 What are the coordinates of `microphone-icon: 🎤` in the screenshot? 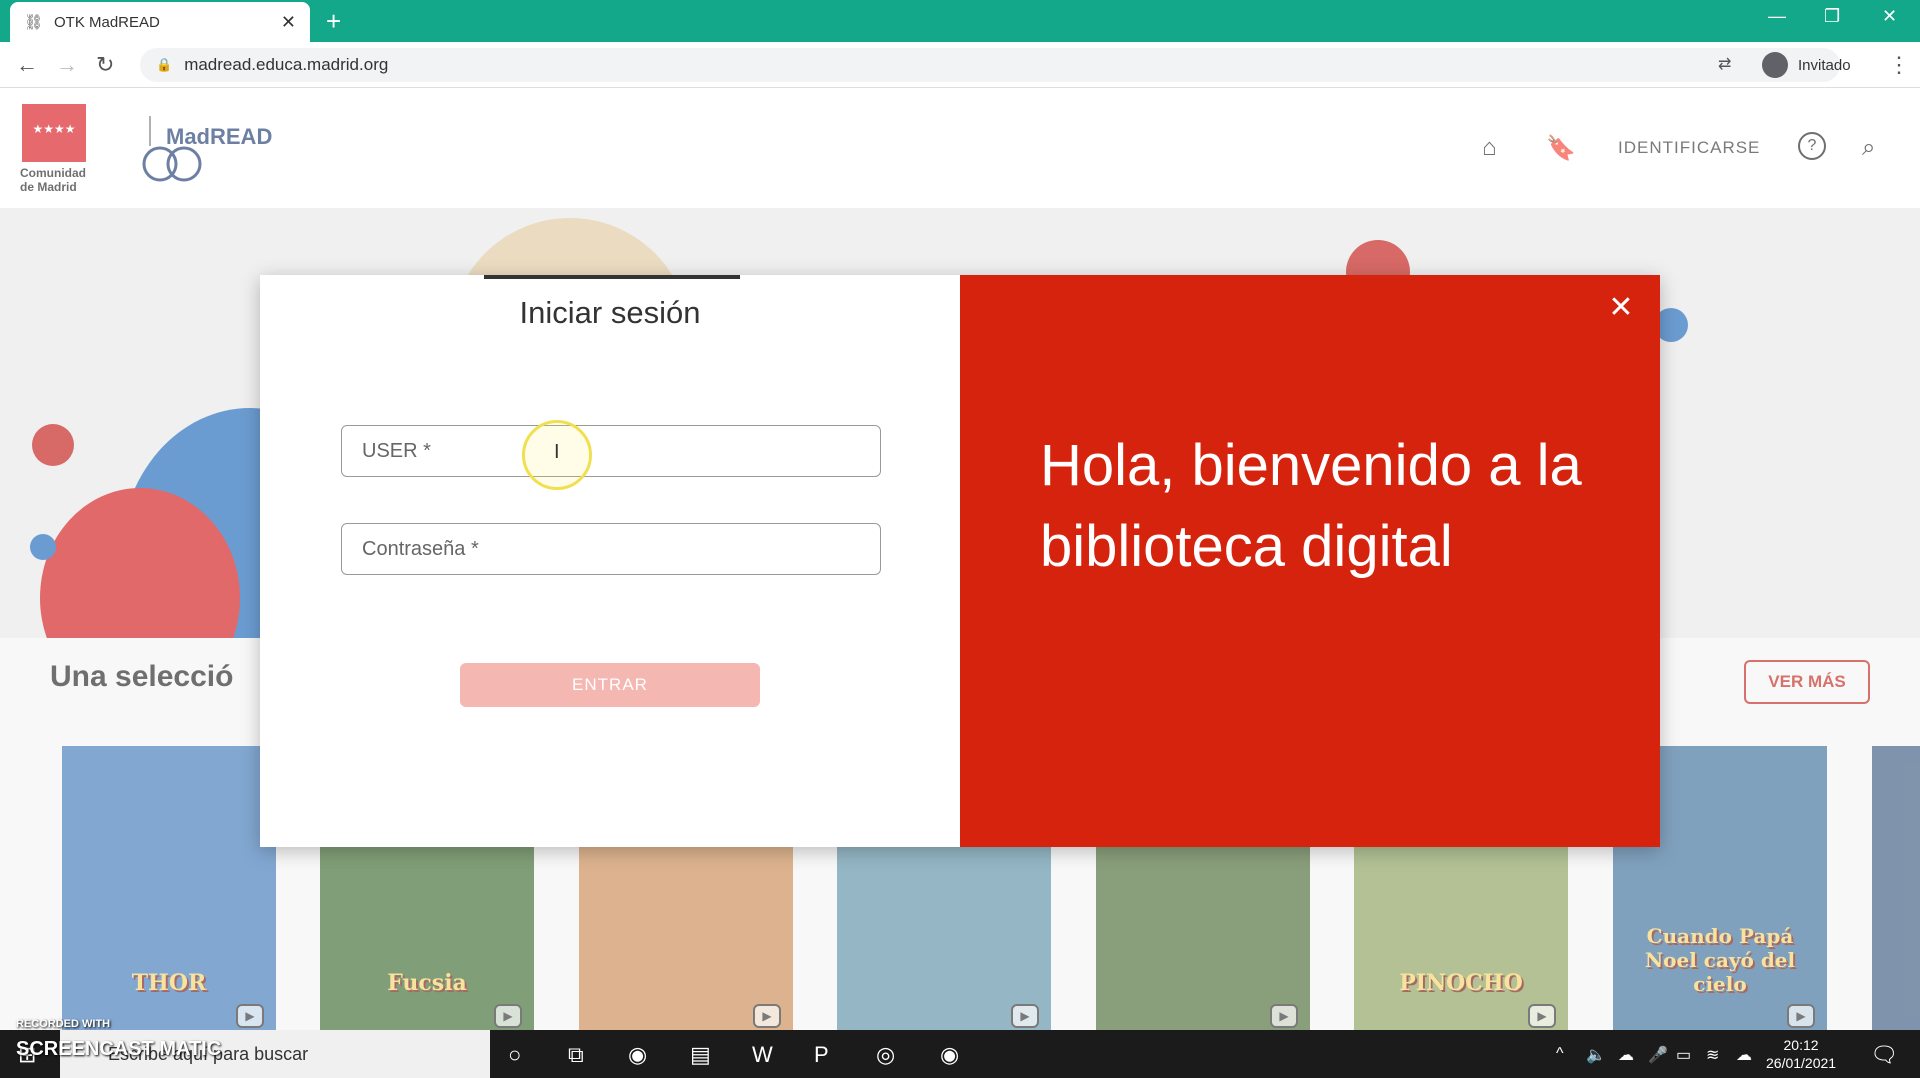 It's located at (1658, 1055).